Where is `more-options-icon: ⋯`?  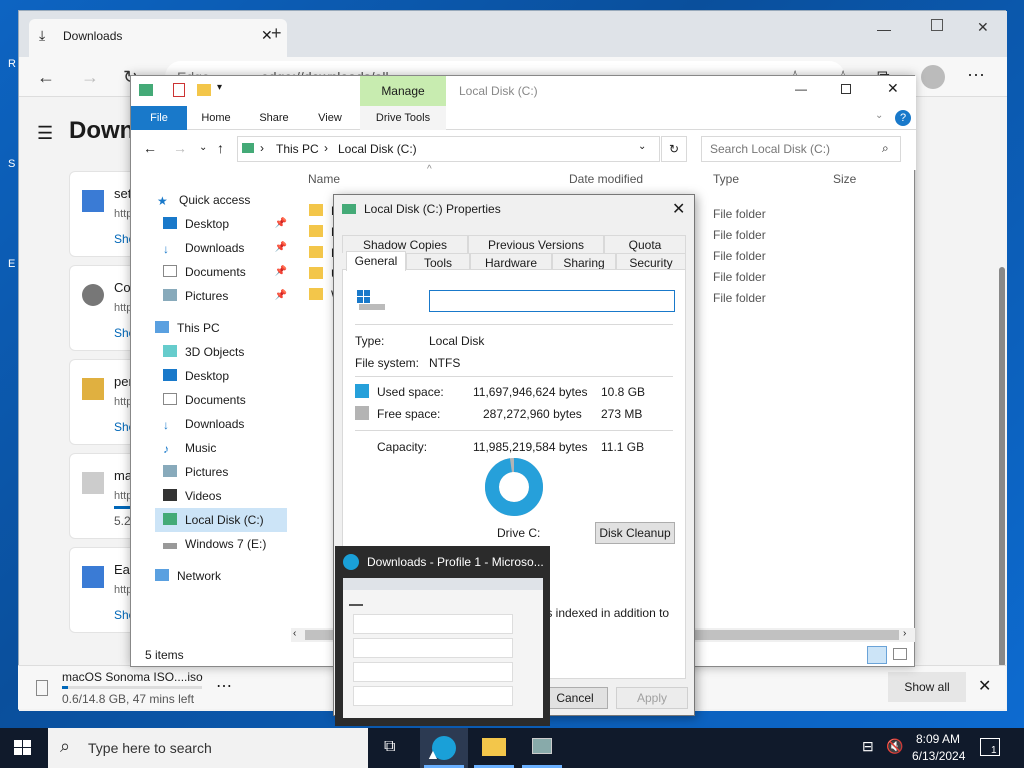
more-options-icon: ⋯ is located at coordinates (224, 686).